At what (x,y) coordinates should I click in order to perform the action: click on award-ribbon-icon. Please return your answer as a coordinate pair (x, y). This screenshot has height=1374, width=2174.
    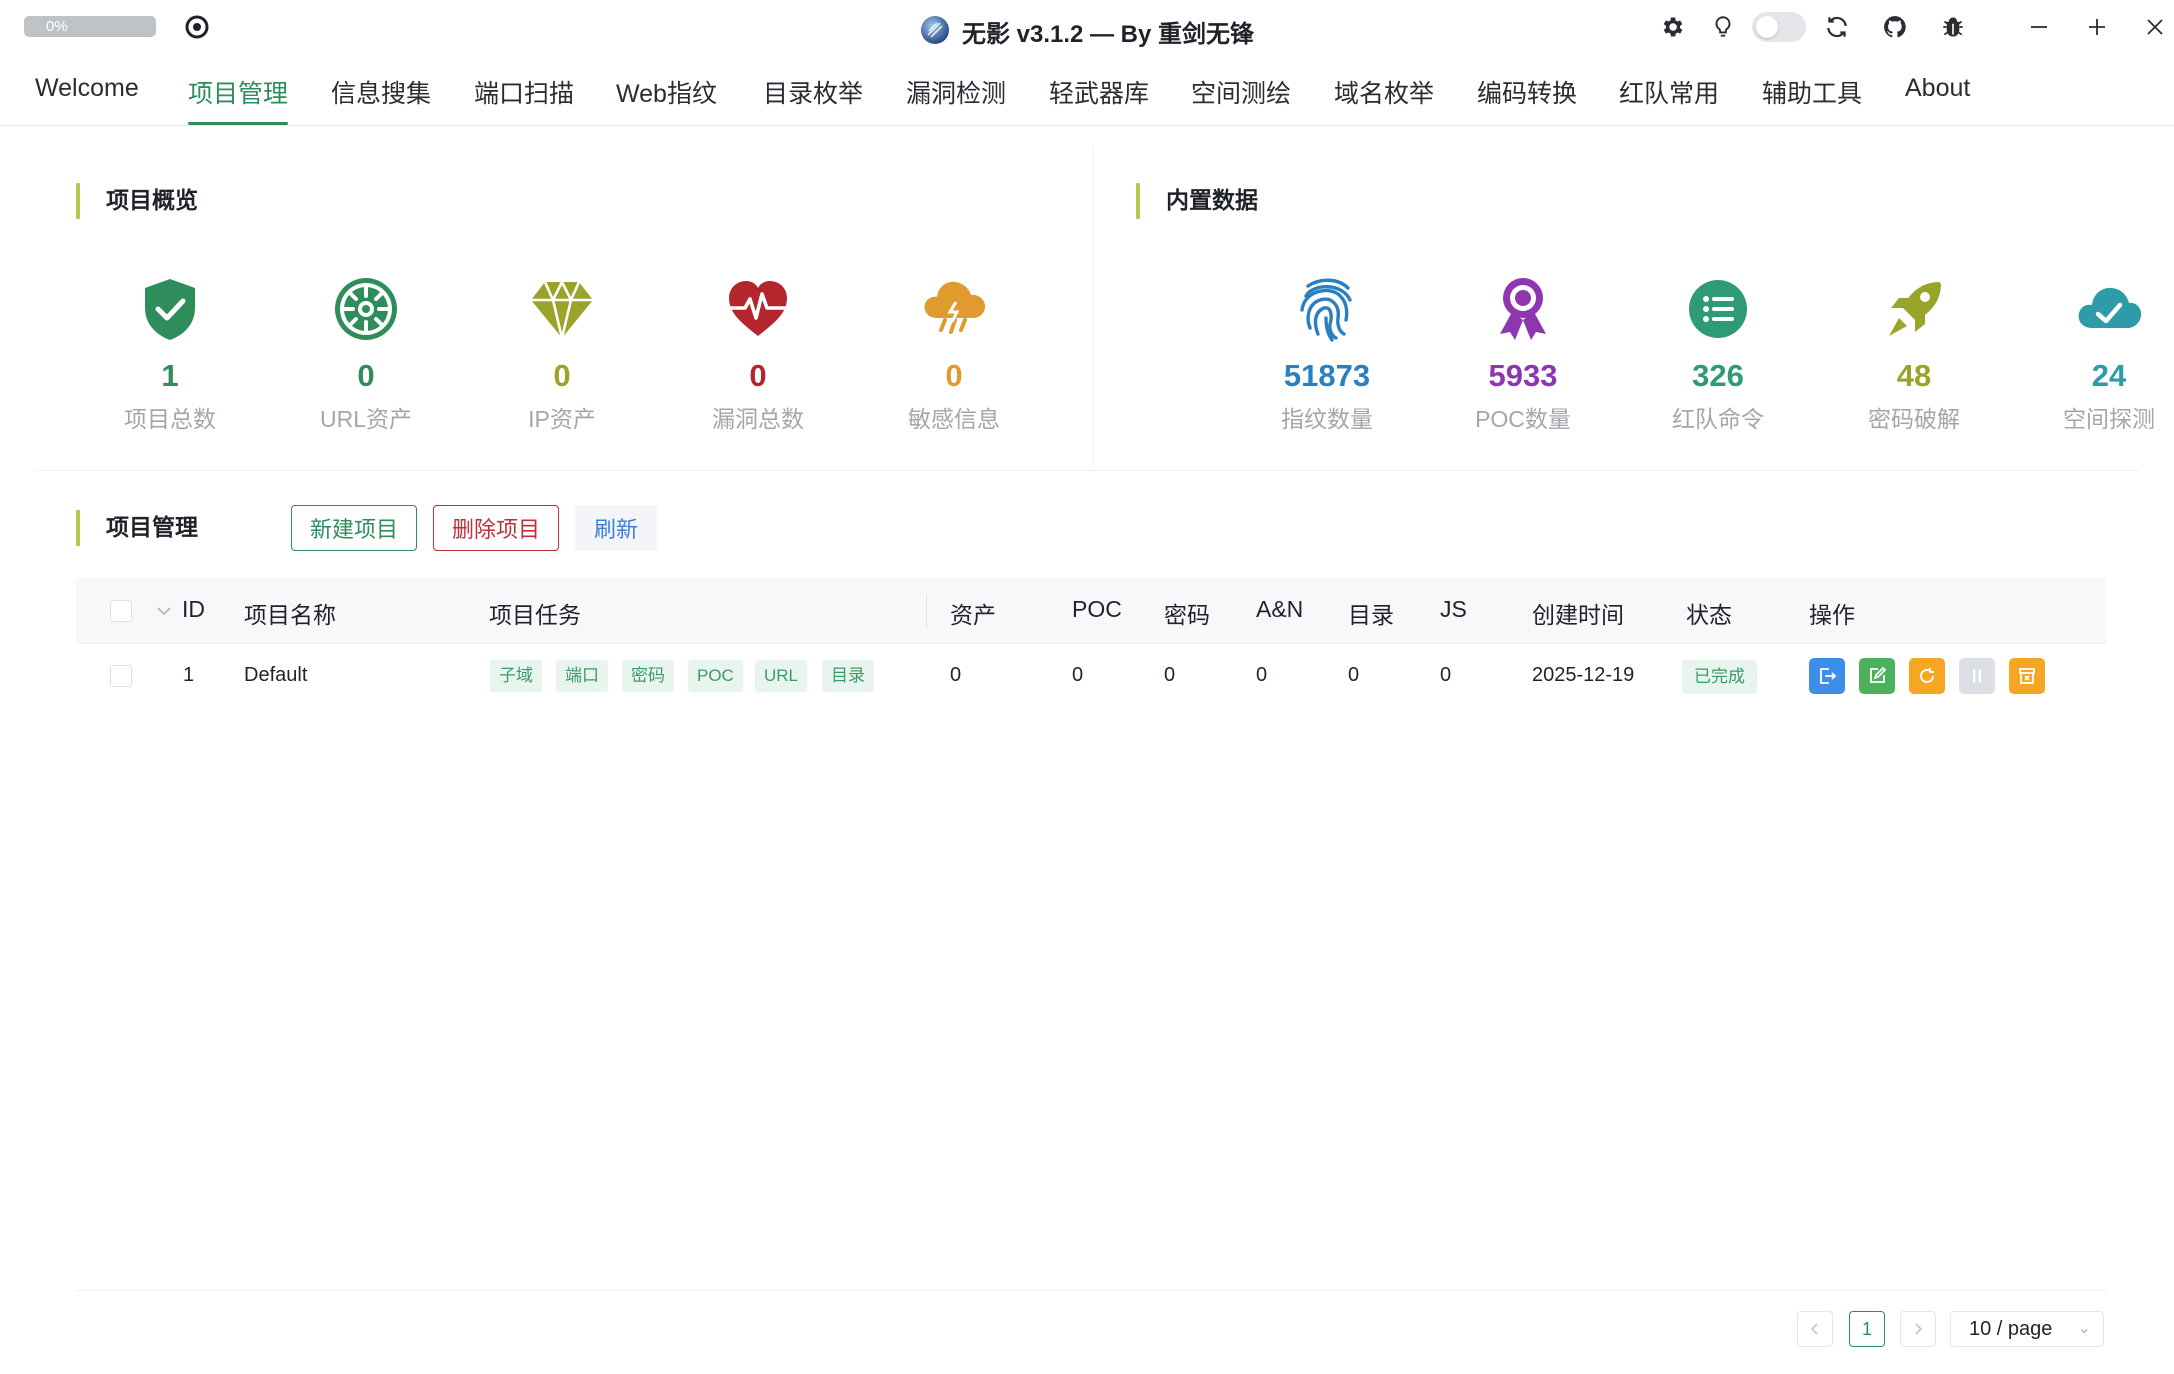
    Looking at the image, I should click on (1523, 309).